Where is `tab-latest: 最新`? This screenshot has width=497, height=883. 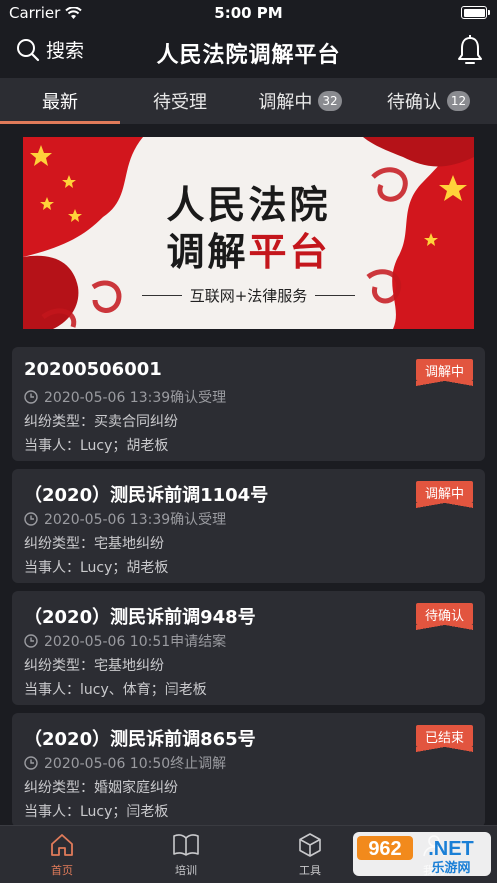 tab-latest: 最新 is located at coordinates (60, 101).